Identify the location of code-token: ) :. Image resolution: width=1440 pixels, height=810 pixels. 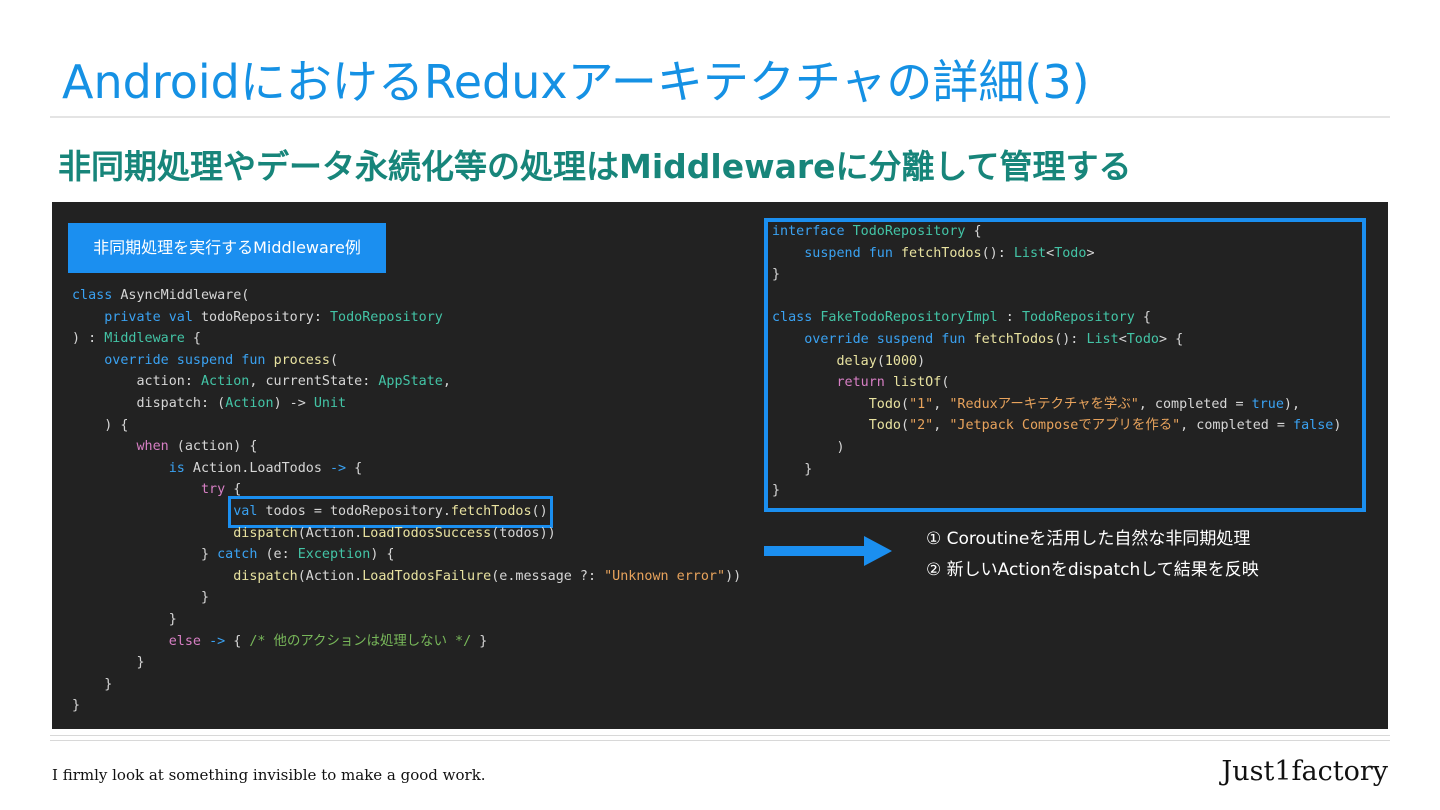
(88, 339).